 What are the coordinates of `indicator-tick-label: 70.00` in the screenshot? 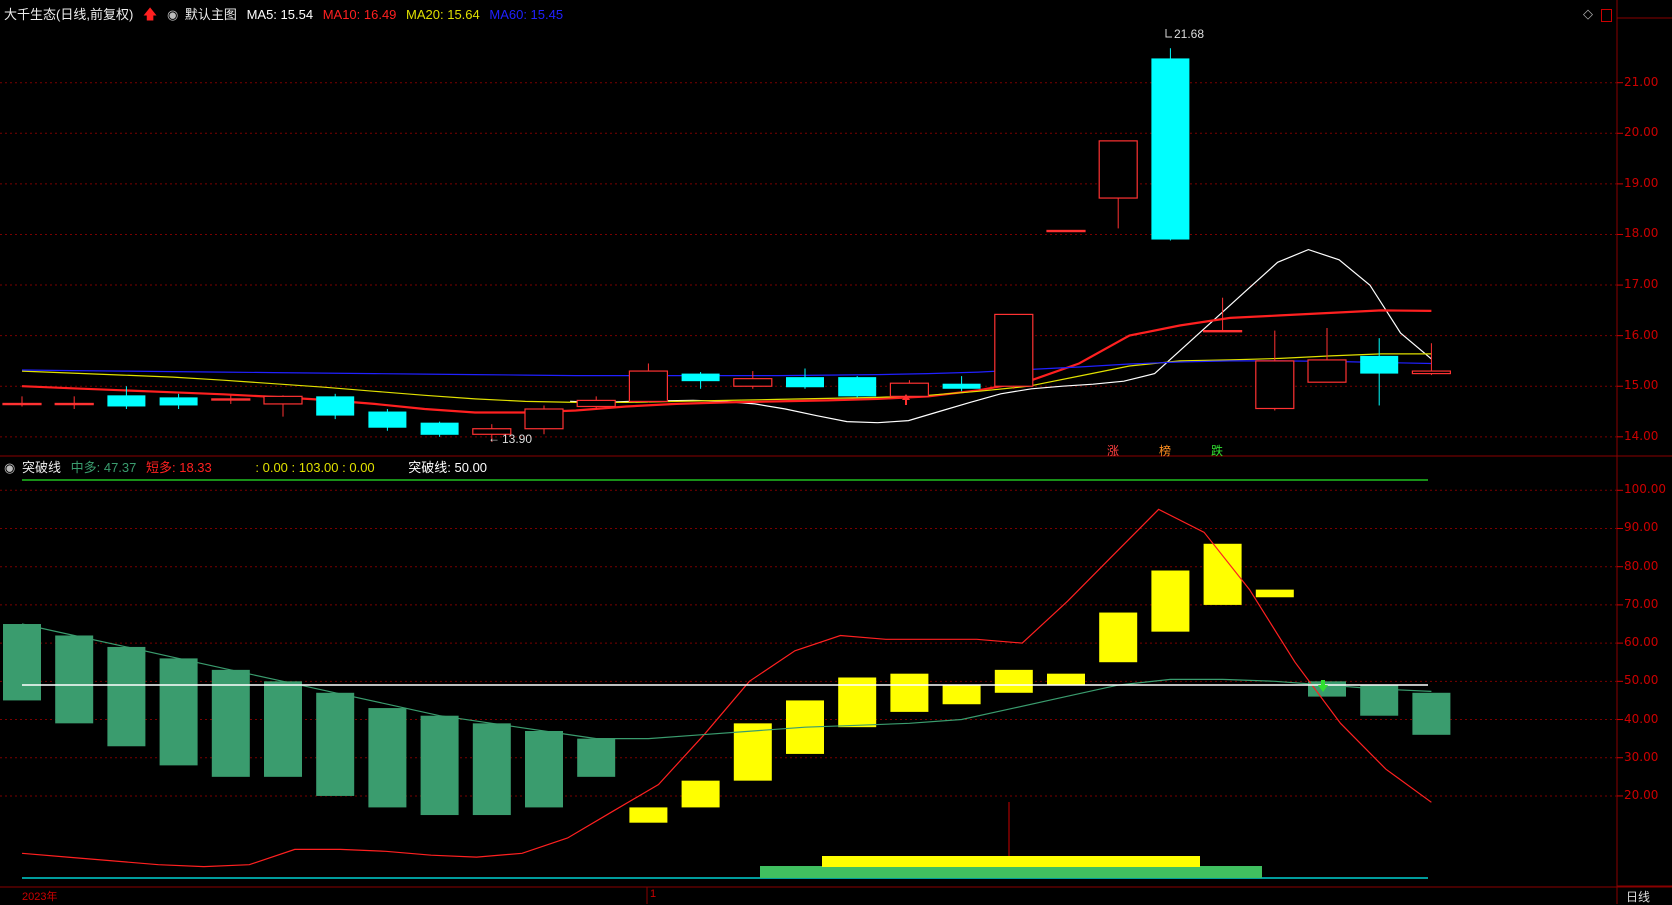 It's located at (1641, 603).